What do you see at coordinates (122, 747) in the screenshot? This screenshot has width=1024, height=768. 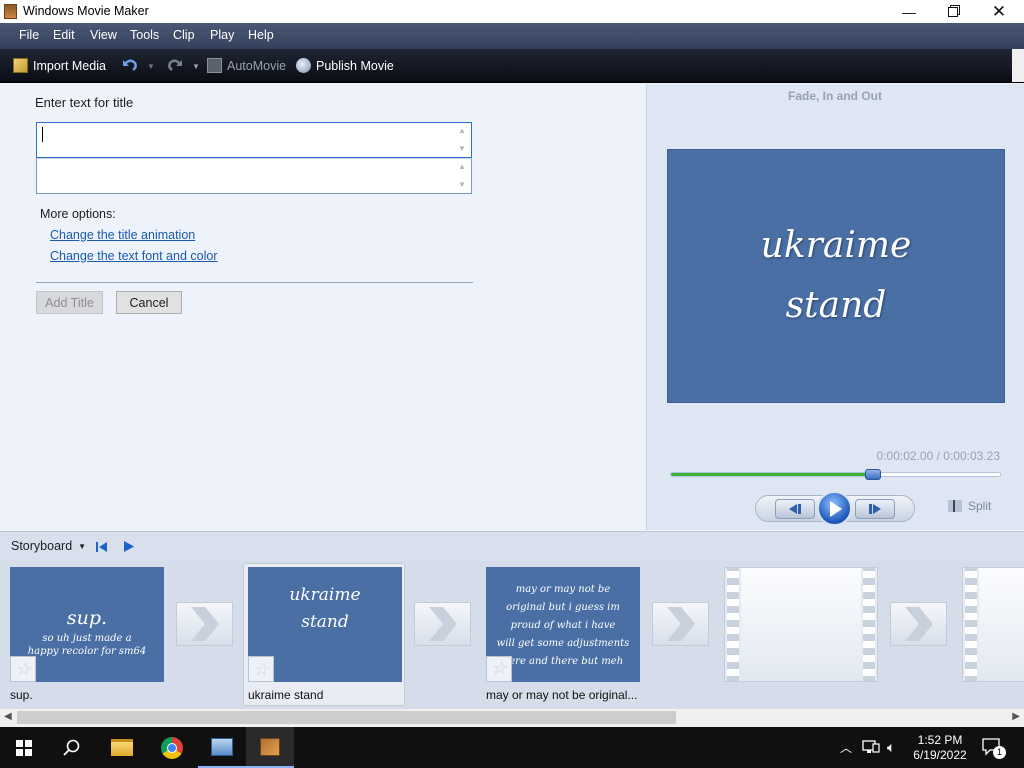 I see `file-explorer-button` at bounding box center [122, 747].